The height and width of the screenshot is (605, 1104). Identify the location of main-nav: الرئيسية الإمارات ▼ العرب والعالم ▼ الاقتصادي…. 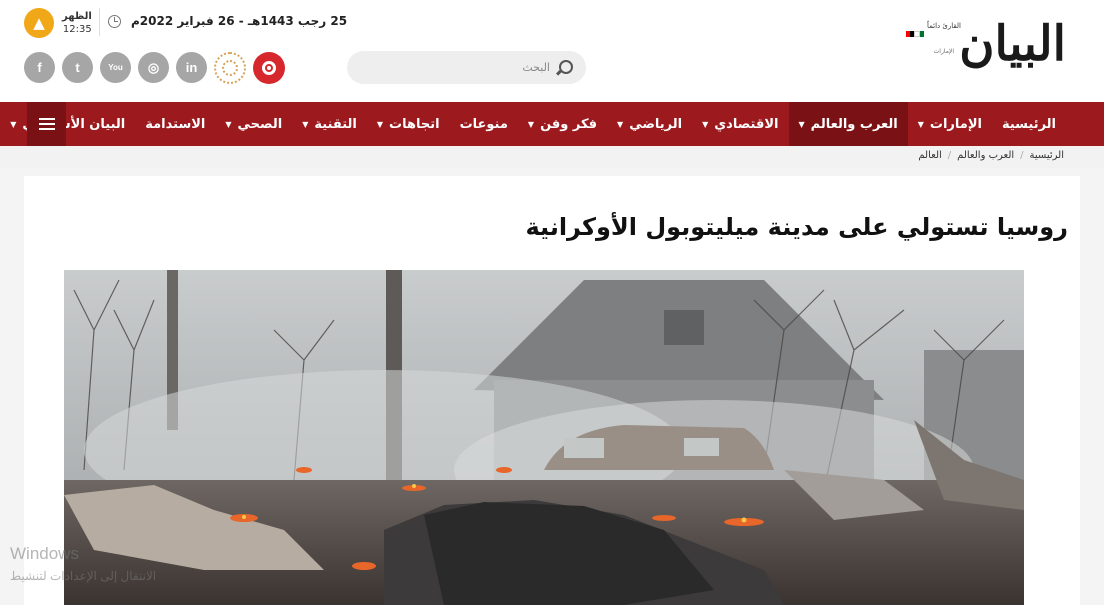
(552, 124).